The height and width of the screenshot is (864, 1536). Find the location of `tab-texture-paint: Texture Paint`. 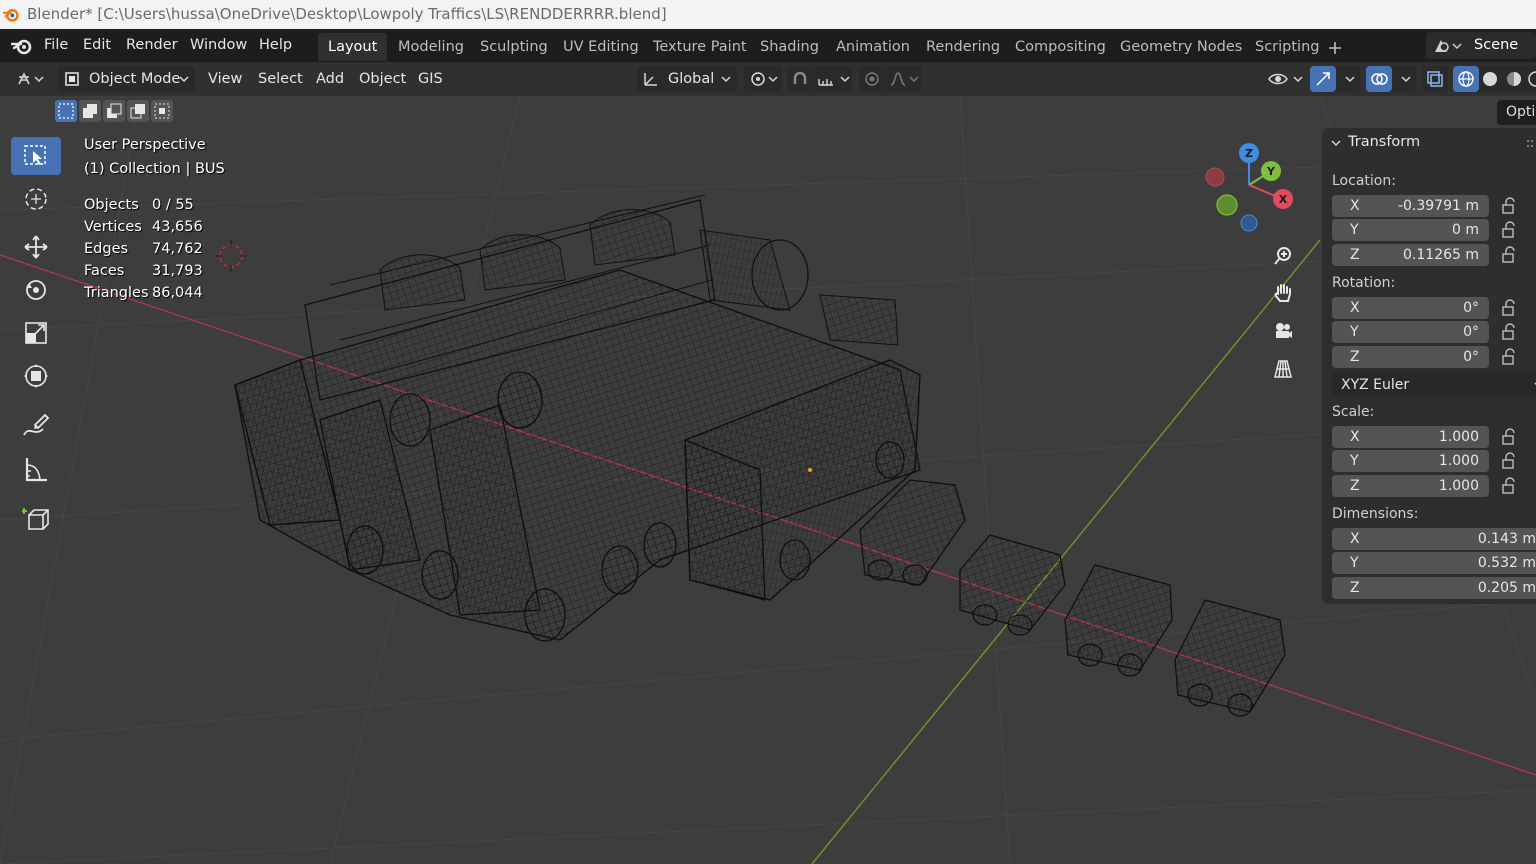

tab-texture-paint: Texture Paint is located at coordinates (700, 47).